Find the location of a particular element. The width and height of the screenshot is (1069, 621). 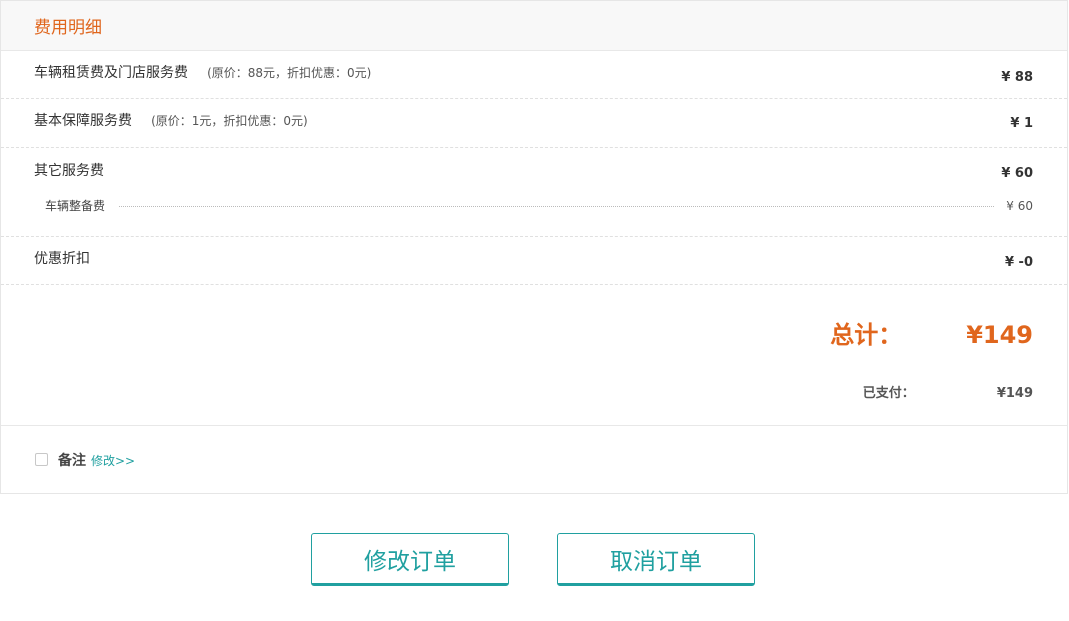

fee-amount: ¥ 88 is located at coordinates (1017, 77).